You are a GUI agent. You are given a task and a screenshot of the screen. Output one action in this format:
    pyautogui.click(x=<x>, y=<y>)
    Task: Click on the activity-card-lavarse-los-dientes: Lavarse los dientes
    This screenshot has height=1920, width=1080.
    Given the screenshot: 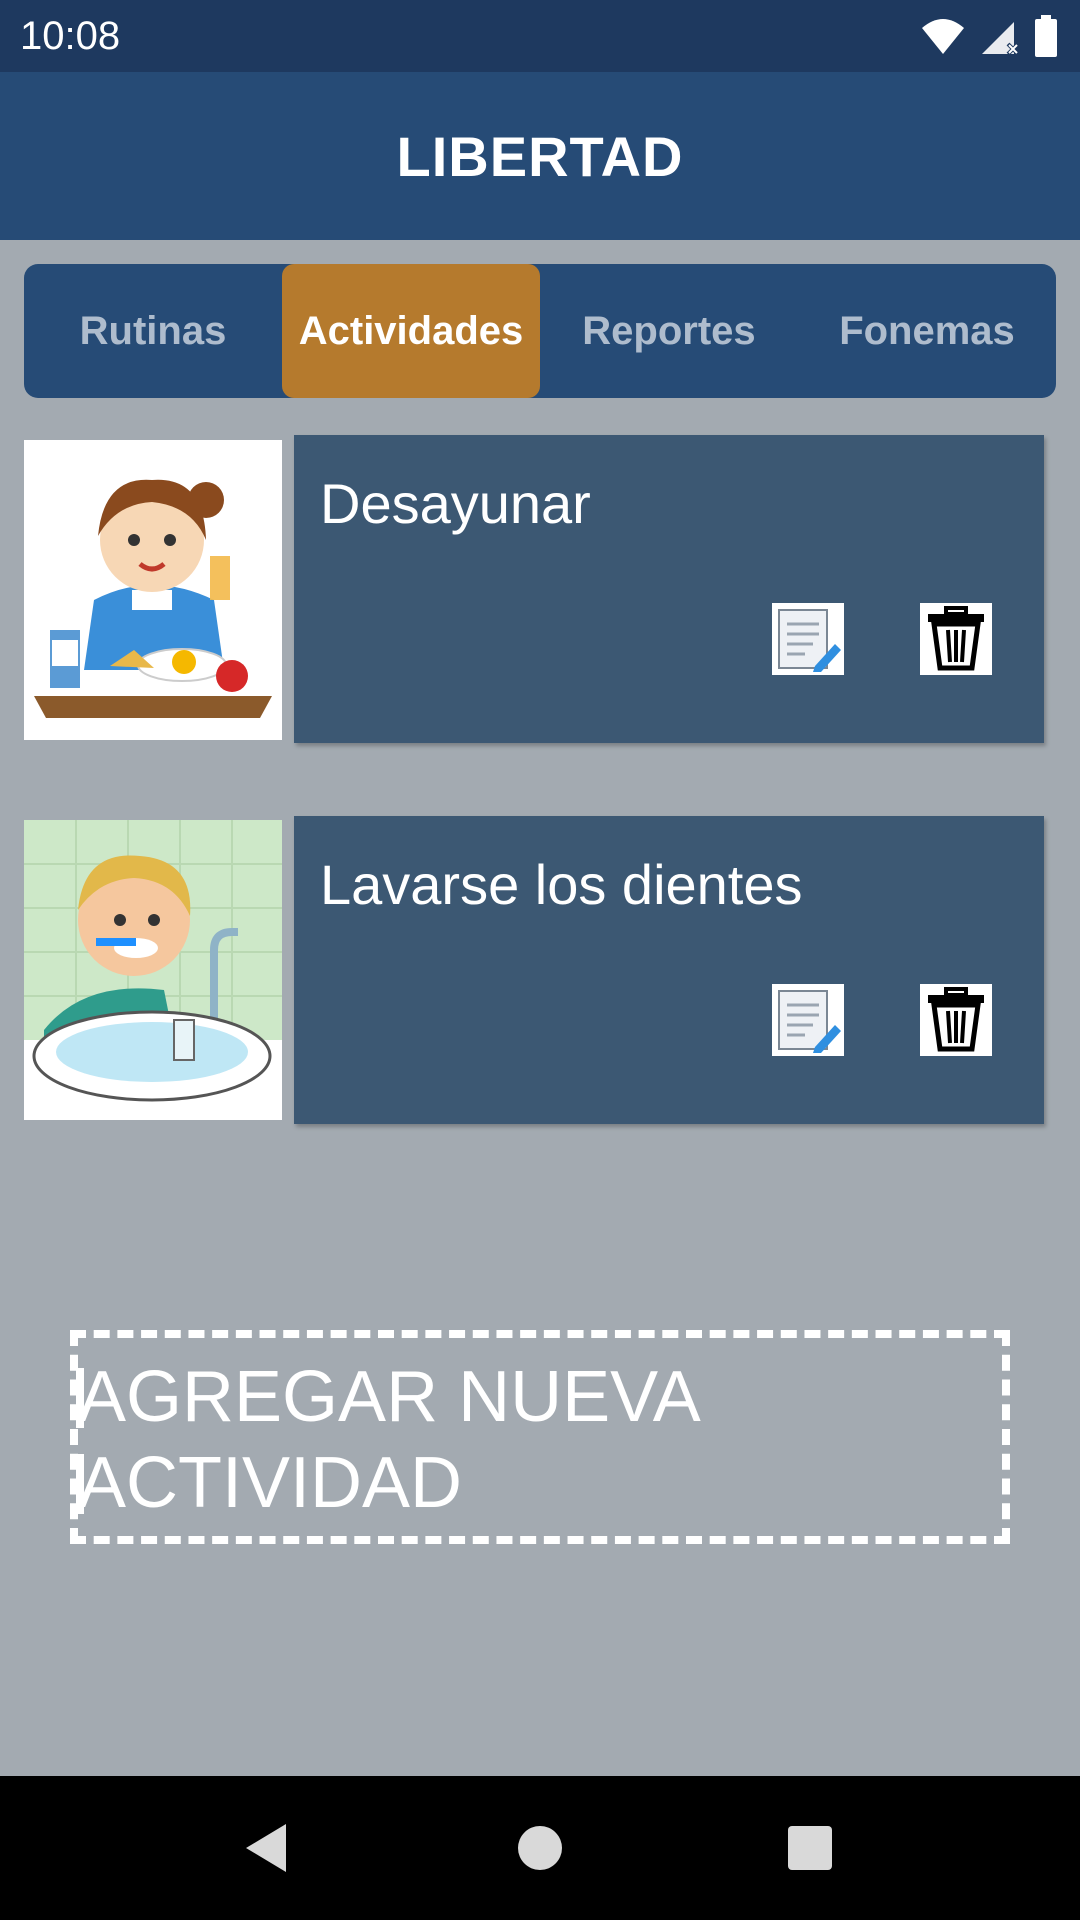 What is the action you would take?
    pyautogui.click(x=669, y=970)
    